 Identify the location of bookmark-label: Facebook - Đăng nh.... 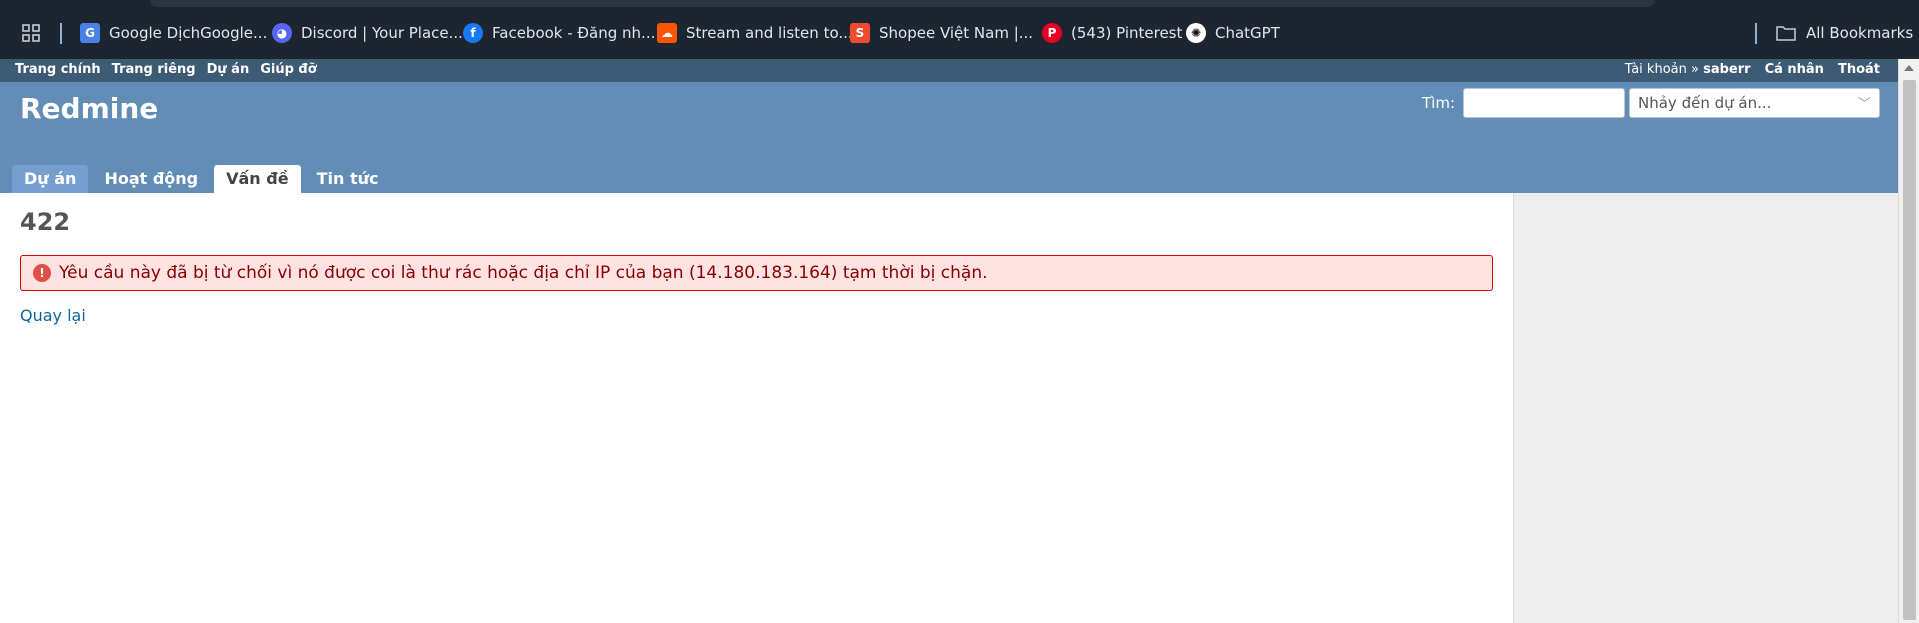
(574, 33).